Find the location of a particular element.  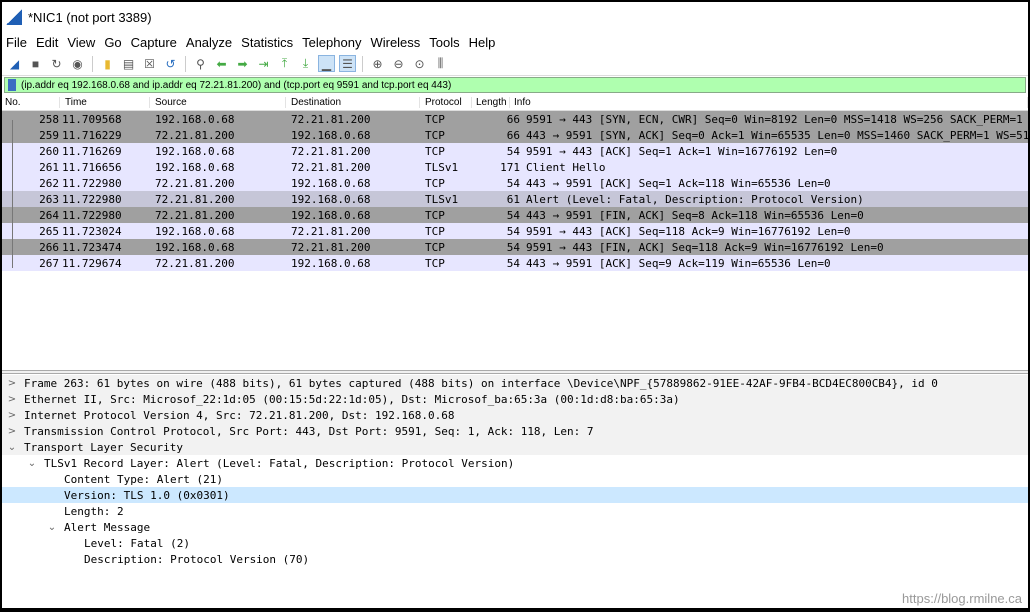

column-header-source: Source is located at coordinates (218, 102).